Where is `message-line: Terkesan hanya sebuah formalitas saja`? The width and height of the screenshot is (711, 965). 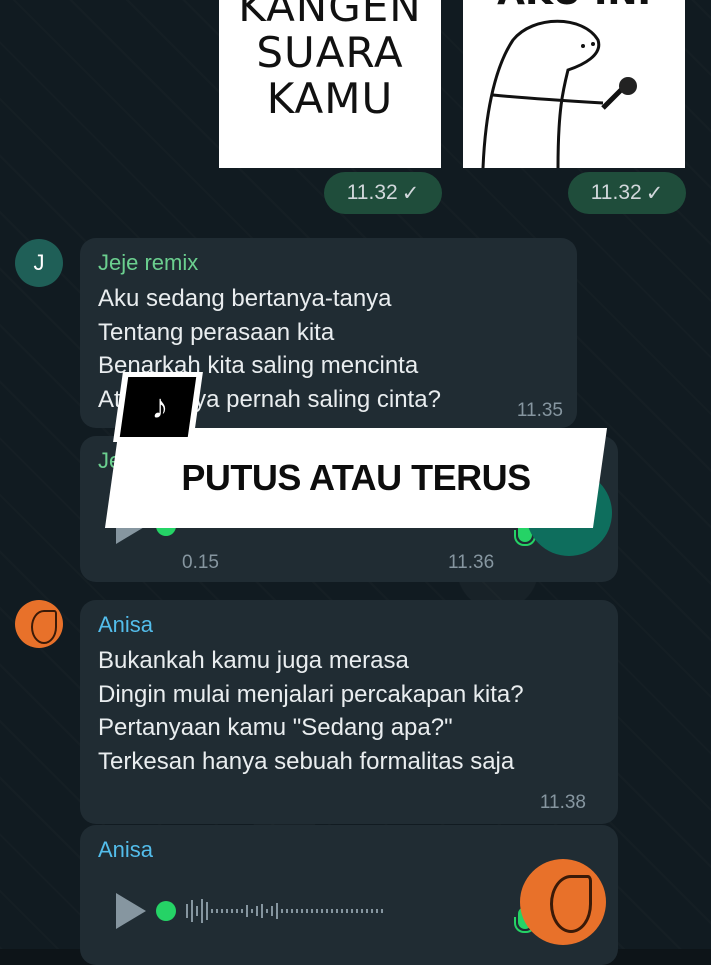
message-line: Terkesan hanya sebuah formalitas saja is located at coordinates (306, 761).